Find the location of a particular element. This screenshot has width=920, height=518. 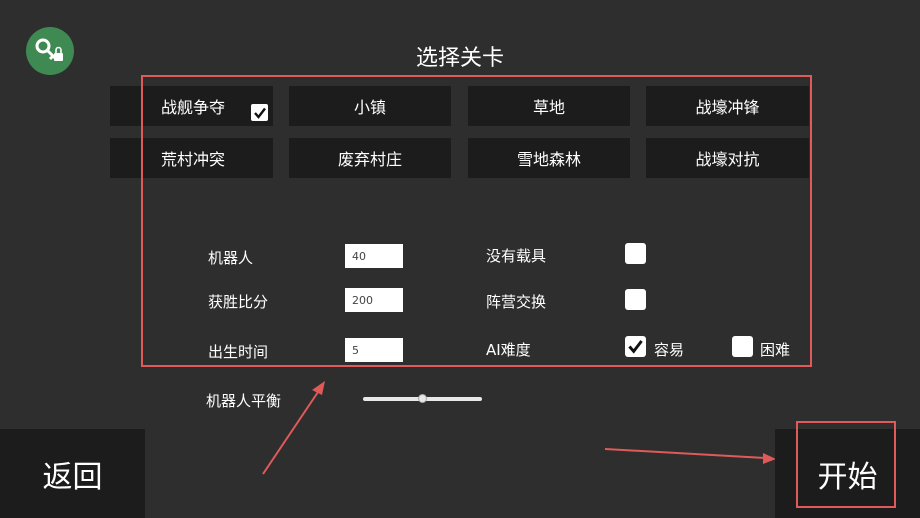

back-button: 返回 is located at coordinates (72, 473).